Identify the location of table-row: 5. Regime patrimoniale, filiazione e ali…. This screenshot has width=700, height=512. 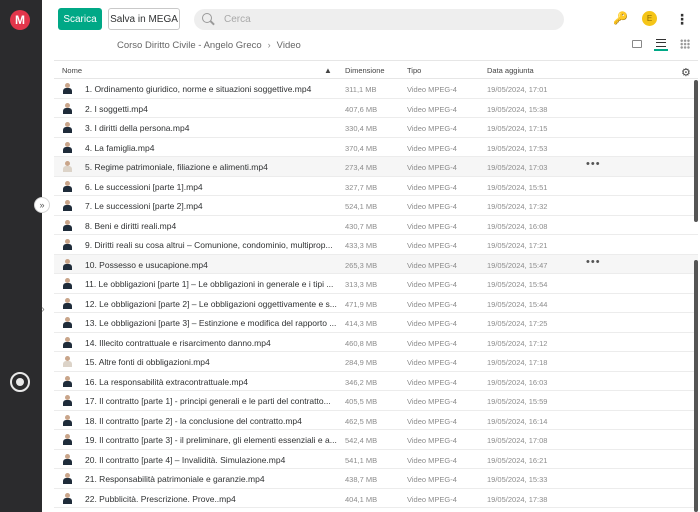
(376, 167).